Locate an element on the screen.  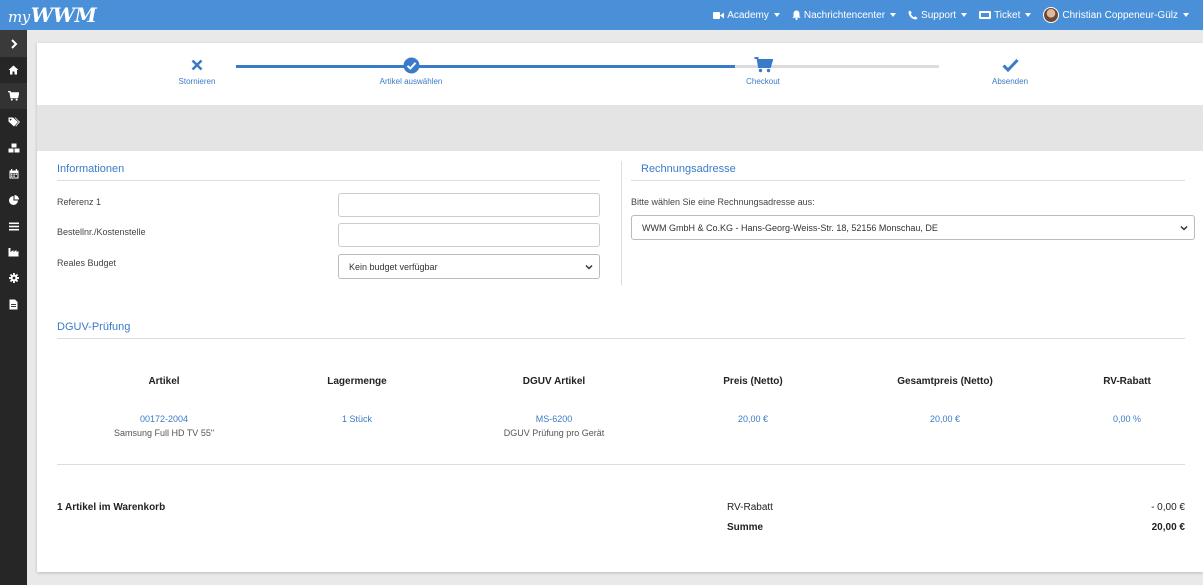
ticket-icon is located at coordinates (985, 15).